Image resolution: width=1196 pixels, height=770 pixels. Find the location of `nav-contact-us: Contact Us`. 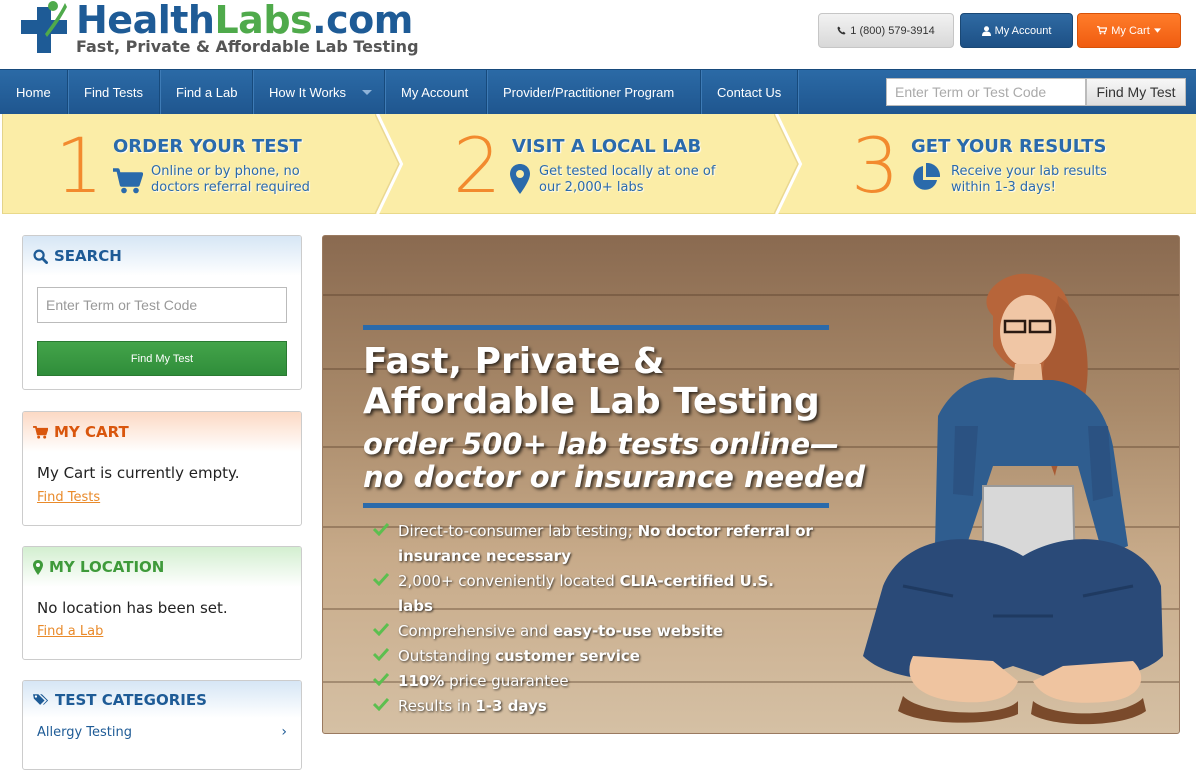

nav-contact-us: Contact Us is located at coordinates (749, 92).